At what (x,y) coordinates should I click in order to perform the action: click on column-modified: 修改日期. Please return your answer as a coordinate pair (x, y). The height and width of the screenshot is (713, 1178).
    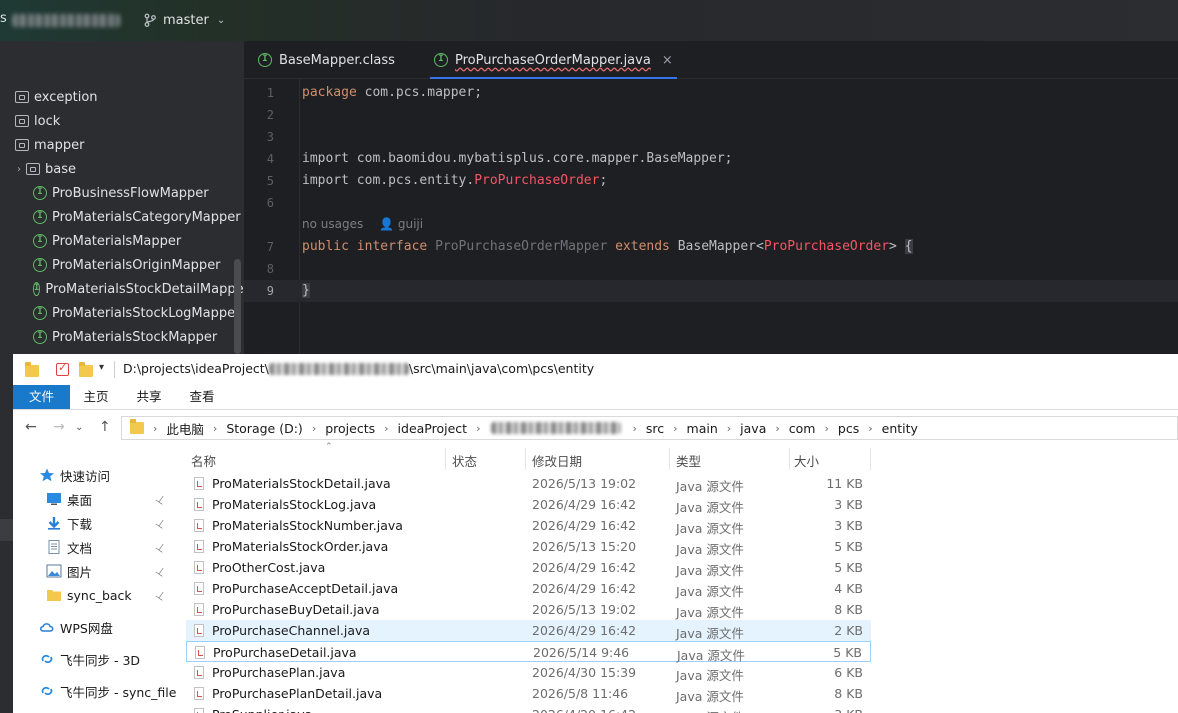
    Looking at the image, I should click on (557, 460).